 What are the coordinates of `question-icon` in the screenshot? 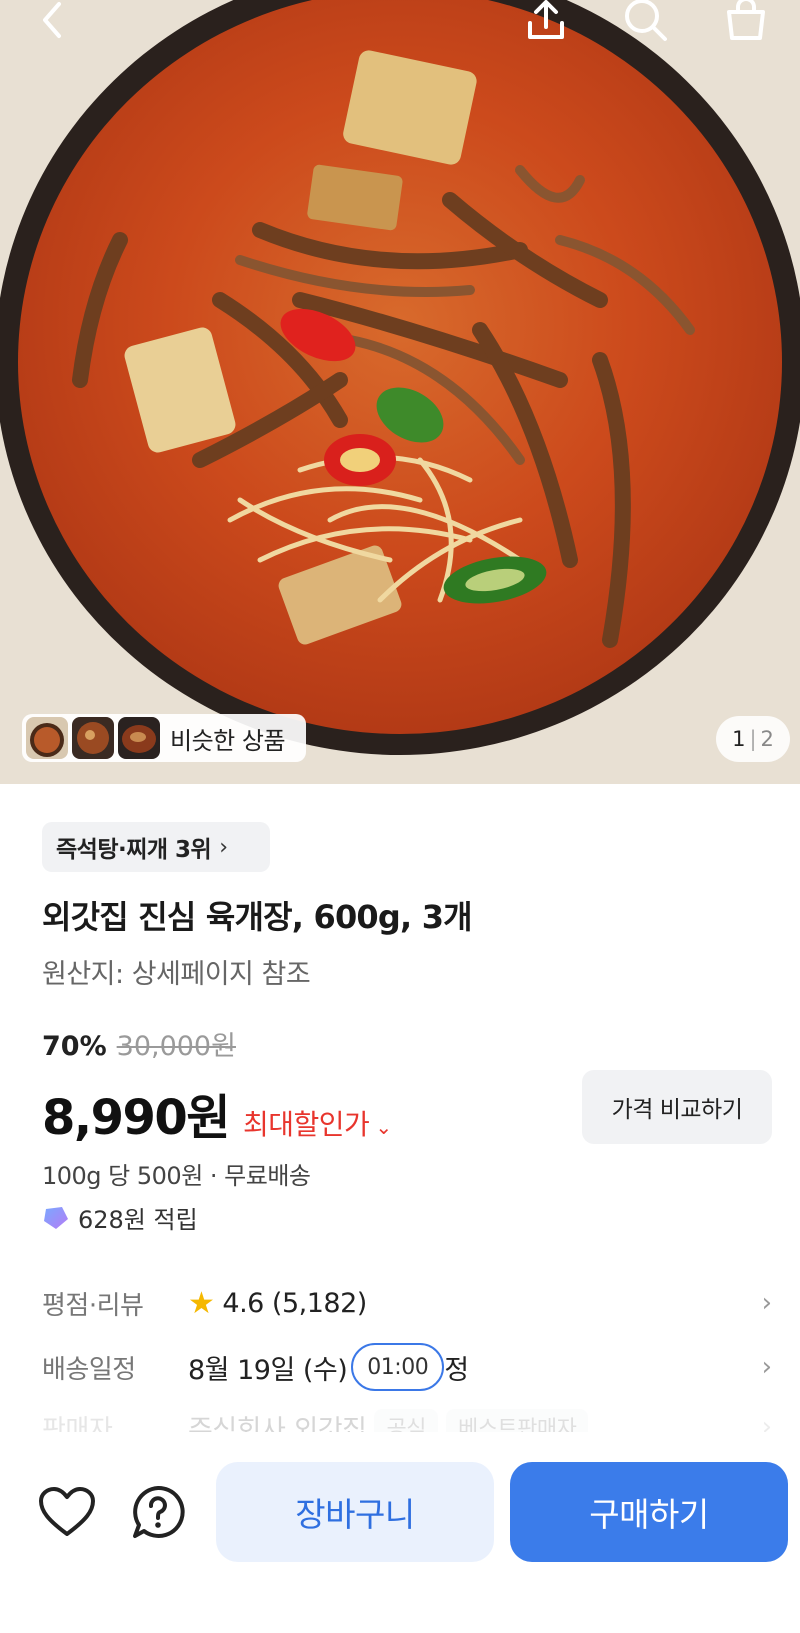 It's located at (158, 1514).